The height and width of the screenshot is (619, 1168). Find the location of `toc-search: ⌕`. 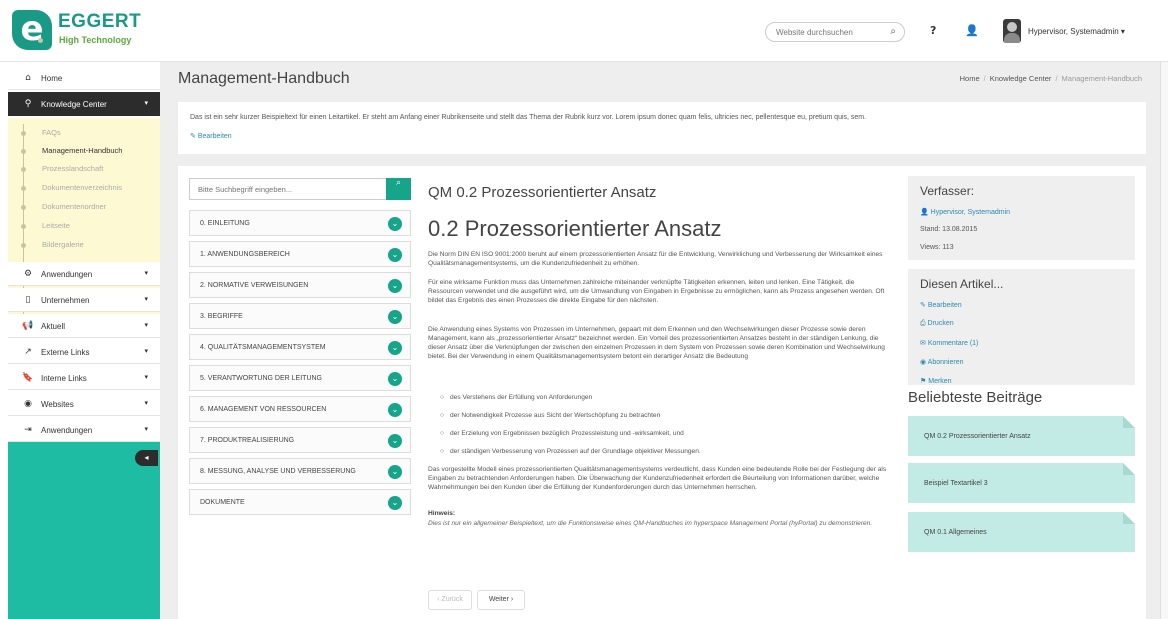

toc-search: ⌕ is located at coordinates (300, 189).